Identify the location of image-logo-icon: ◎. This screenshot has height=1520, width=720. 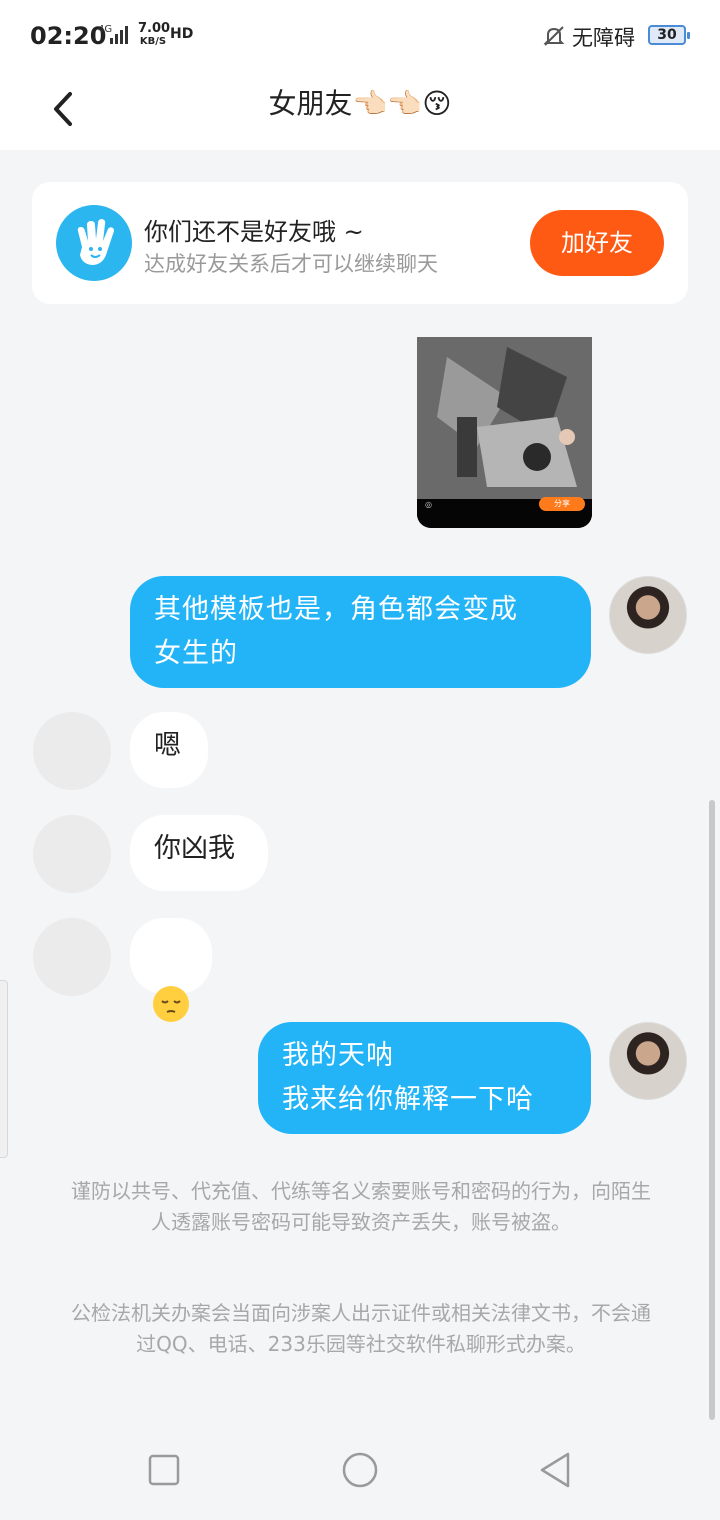
(428, 504).